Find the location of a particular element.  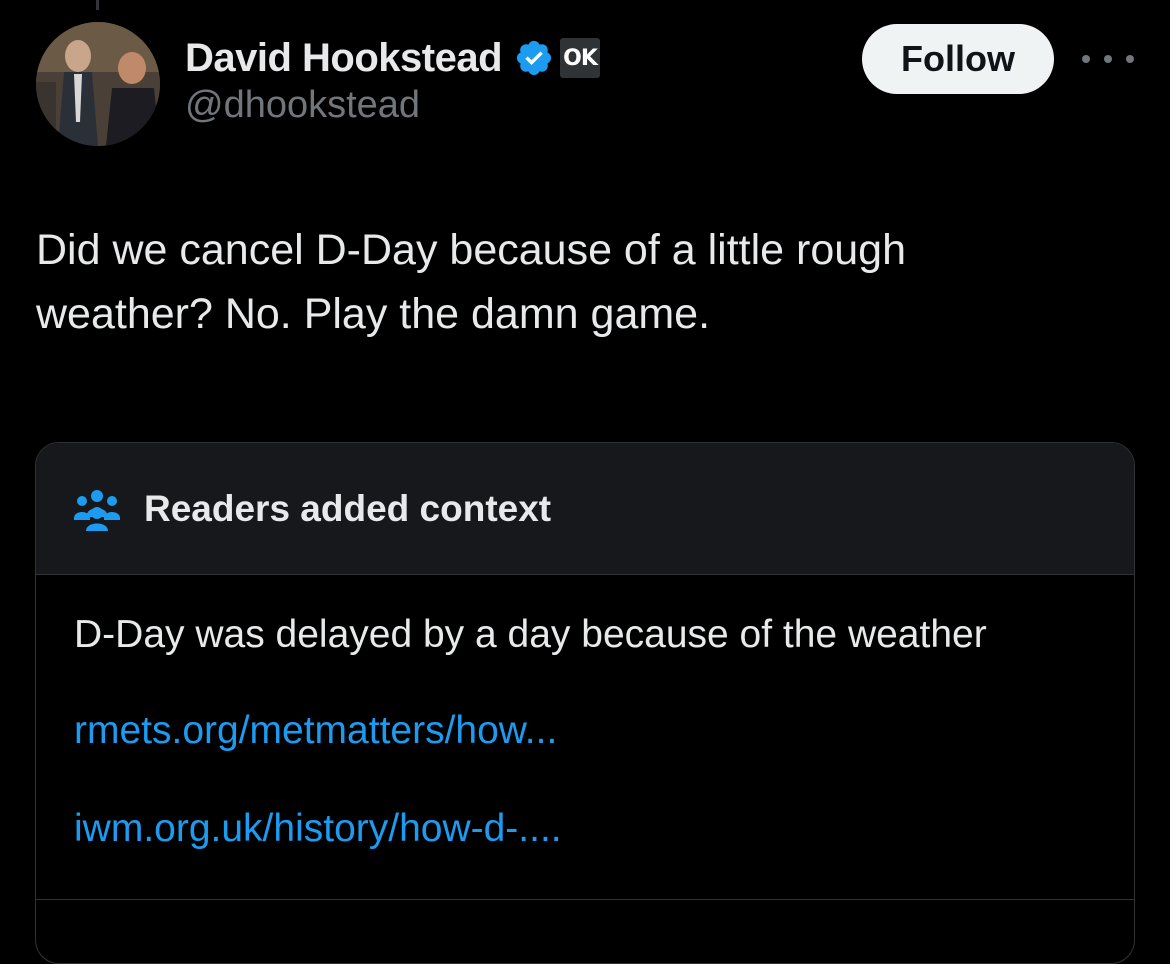

author-name-row: David Hookstead OK is located at coordinates (393, 58).